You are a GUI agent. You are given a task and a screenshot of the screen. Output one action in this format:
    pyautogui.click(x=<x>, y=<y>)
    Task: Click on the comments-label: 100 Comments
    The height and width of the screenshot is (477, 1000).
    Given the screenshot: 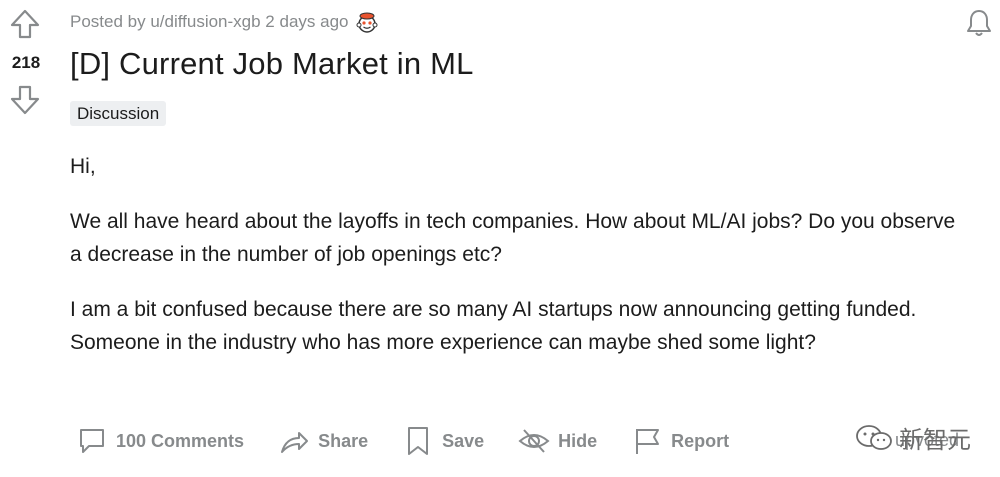 What is the action you would take?
    pyautogui.click(x=180, y=440)
    